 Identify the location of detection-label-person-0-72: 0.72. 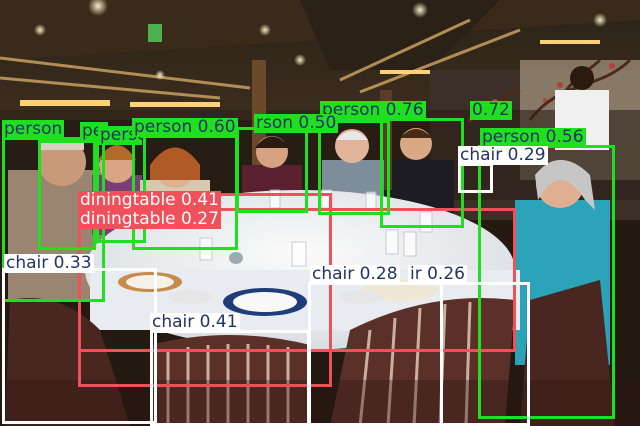
(491, 110).